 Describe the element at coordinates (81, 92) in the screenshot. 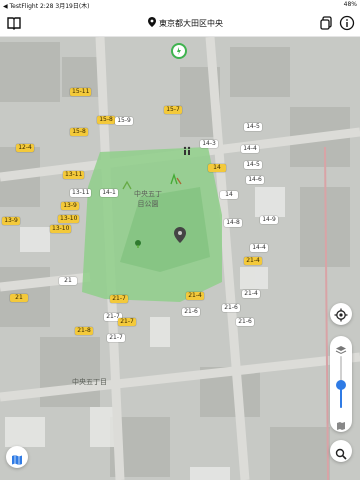

I see `address-pin: 15-11` at that location.